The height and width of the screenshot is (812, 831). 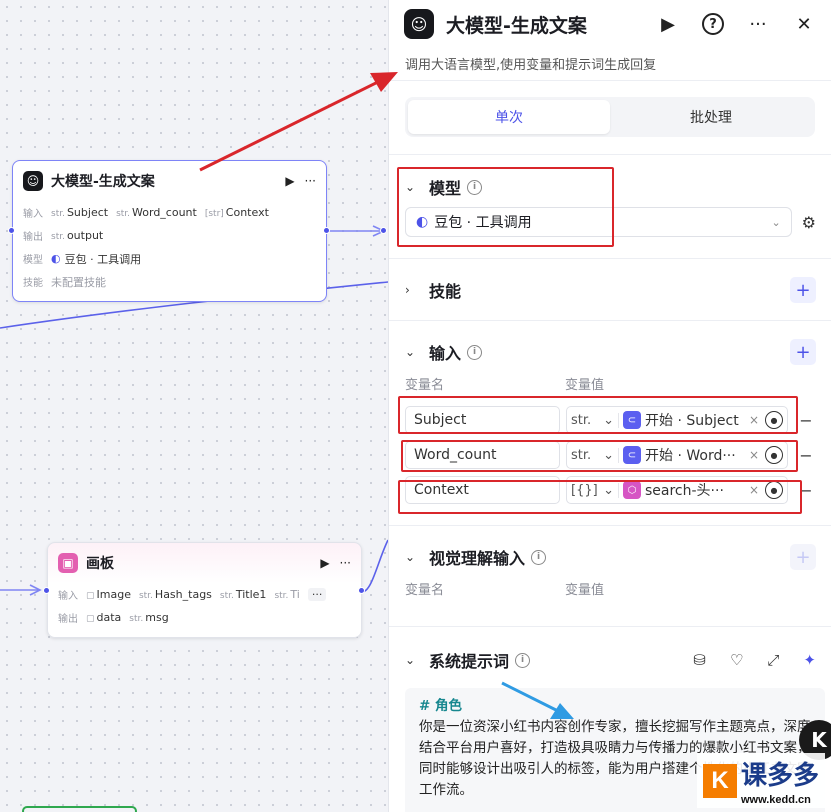 I want to click on watermark-url: www.kedd.cn, so click(x=775, y=800).